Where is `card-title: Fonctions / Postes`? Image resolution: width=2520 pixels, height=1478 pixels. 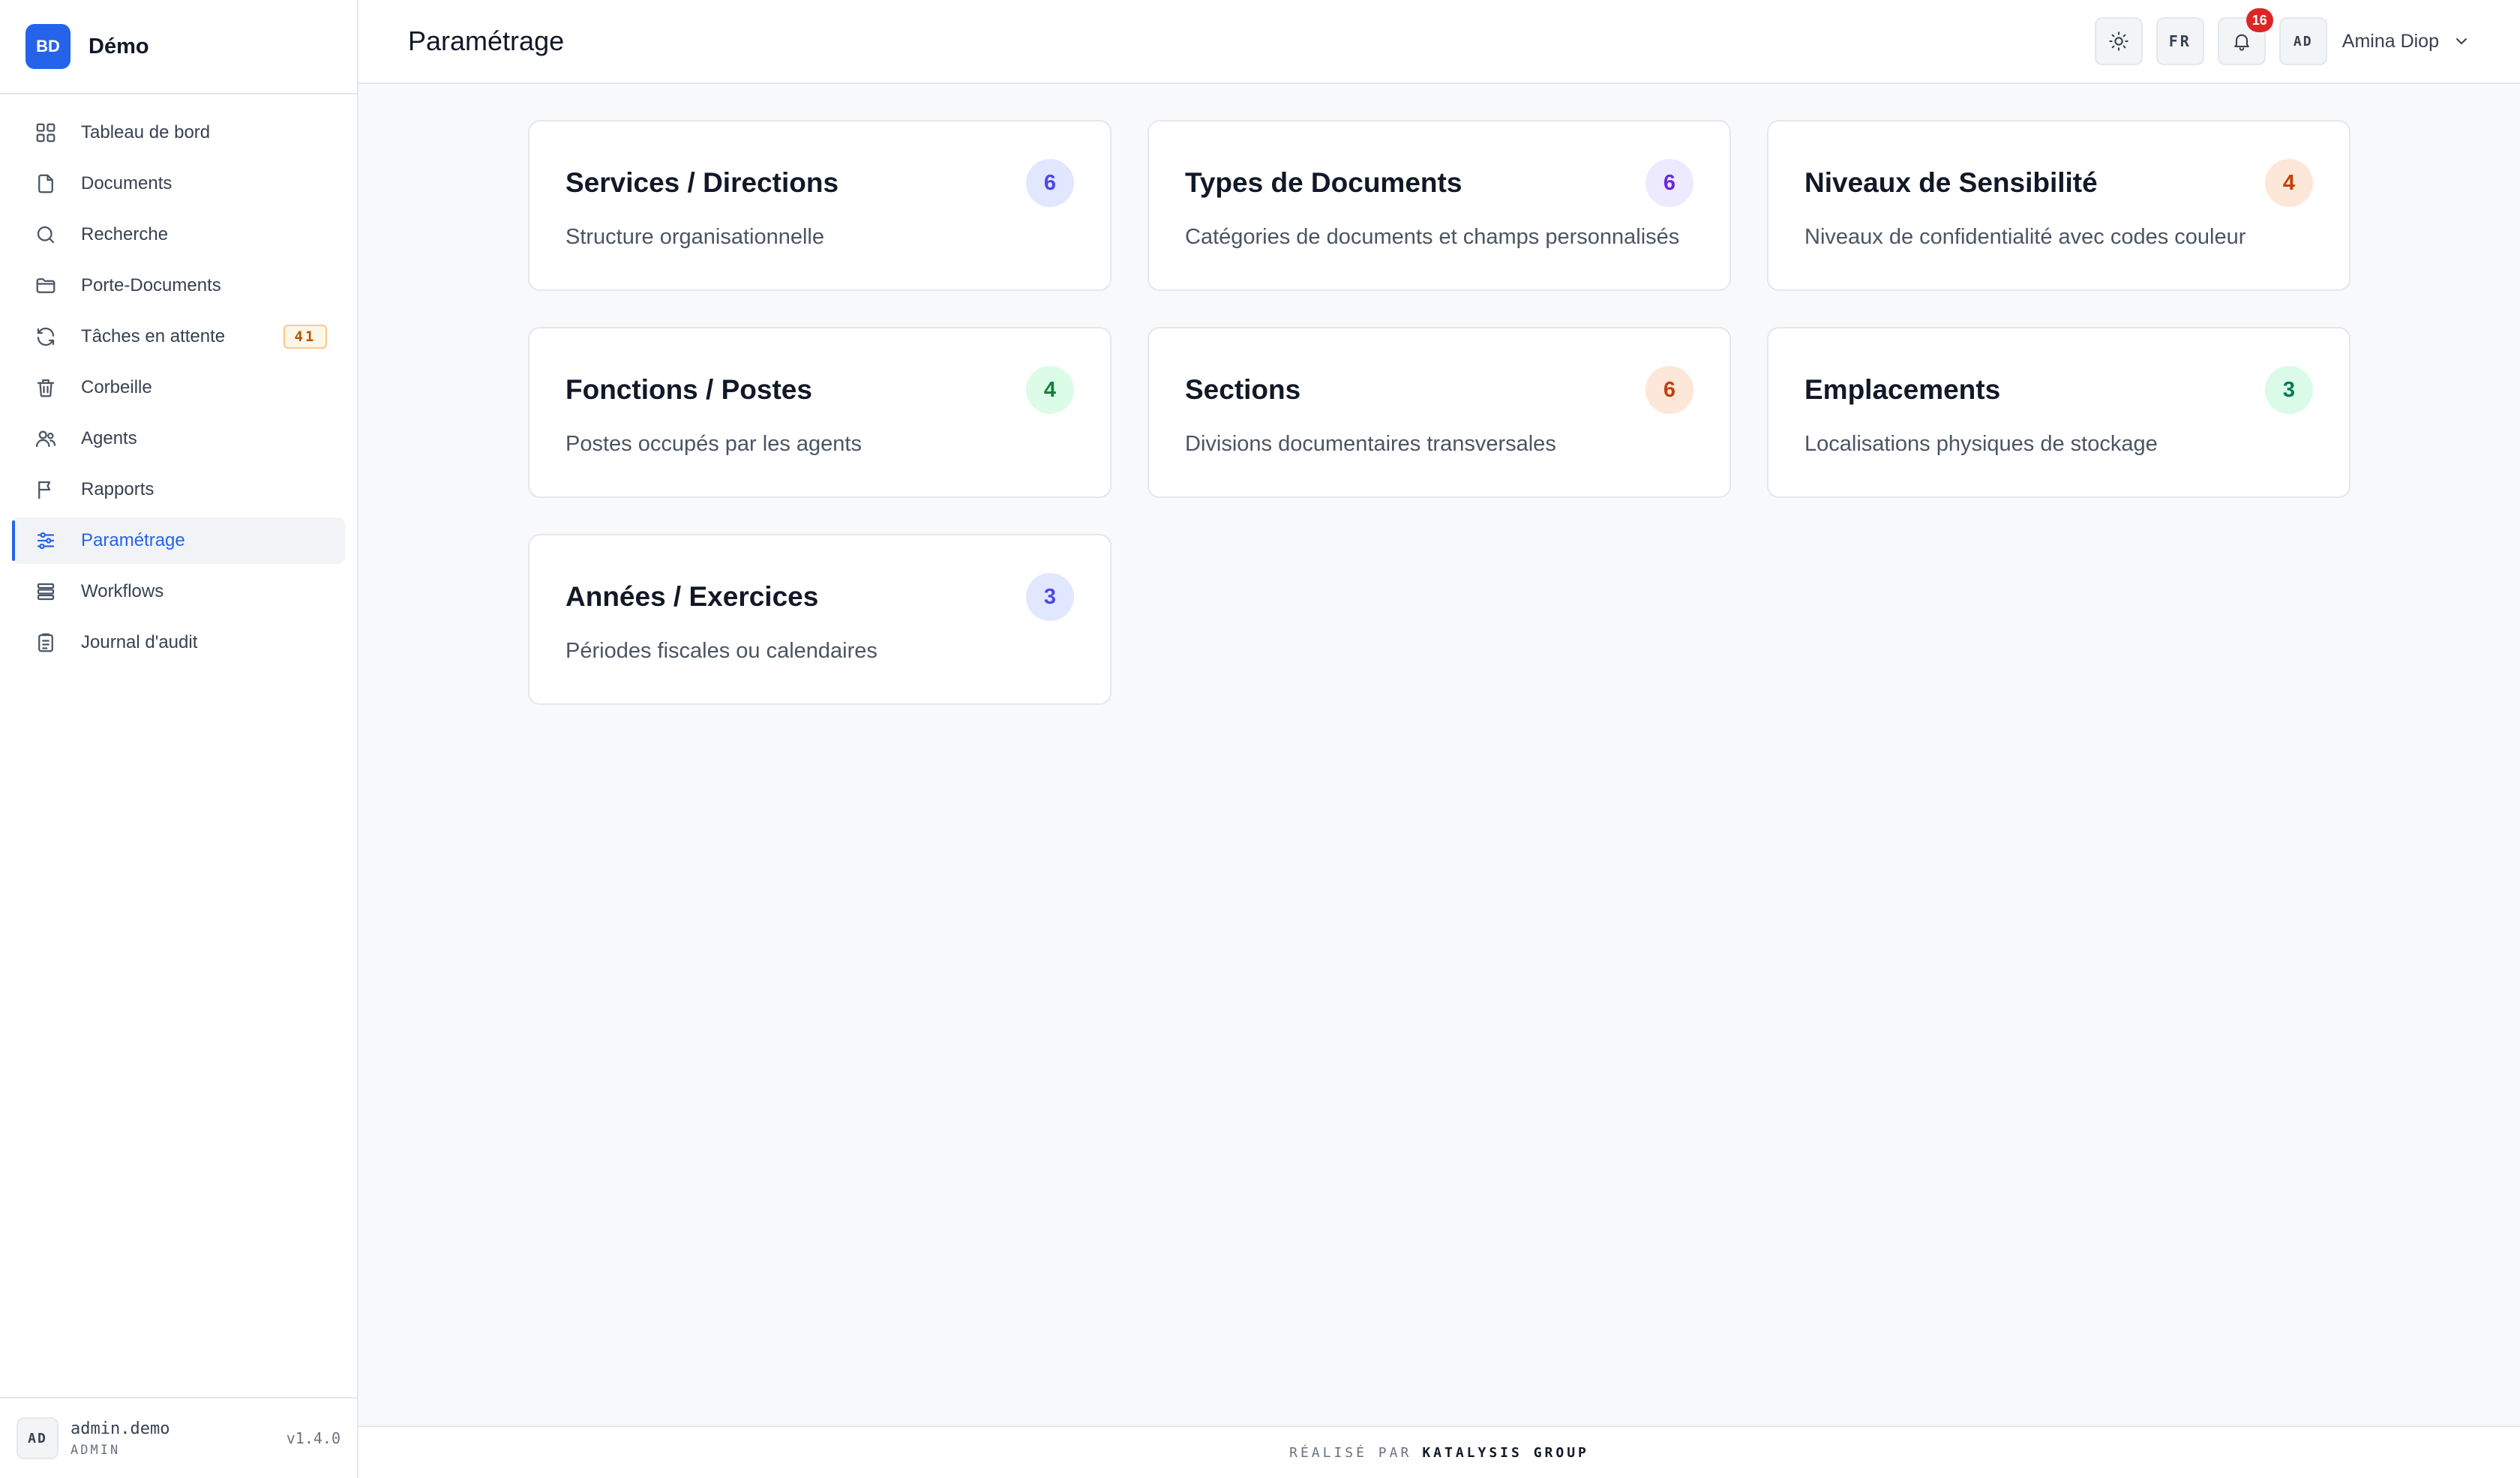
card-title: Fonctions / Postes is located at coordinates (689, 389).